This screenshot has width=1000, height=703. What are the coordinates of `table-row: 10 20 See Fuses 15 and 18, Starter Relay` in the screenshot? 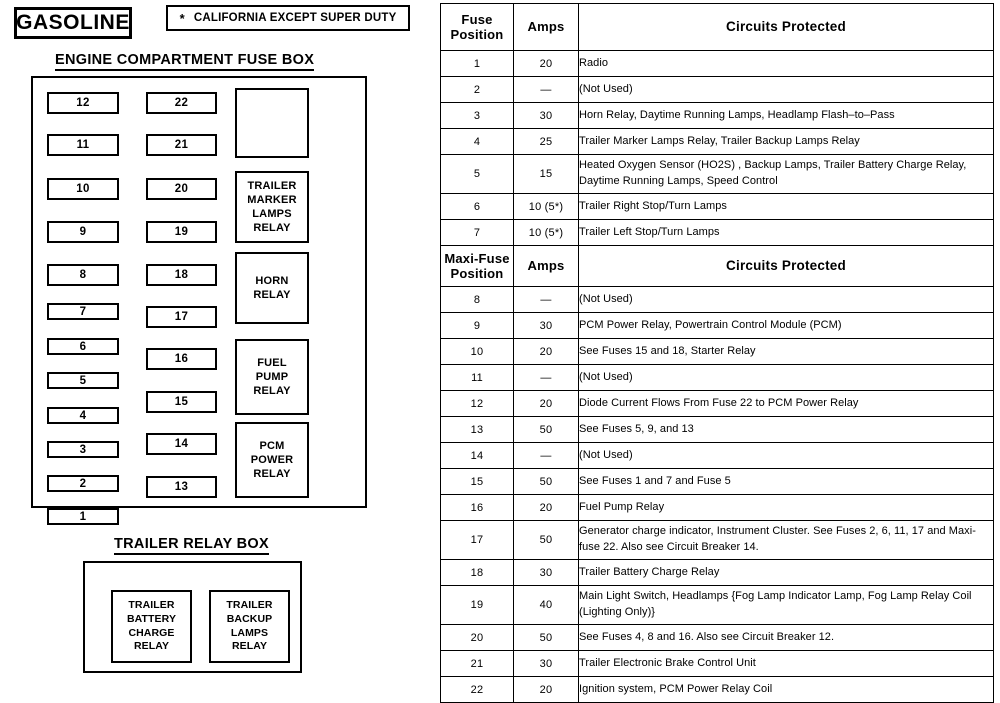 It's located at (717, 351).